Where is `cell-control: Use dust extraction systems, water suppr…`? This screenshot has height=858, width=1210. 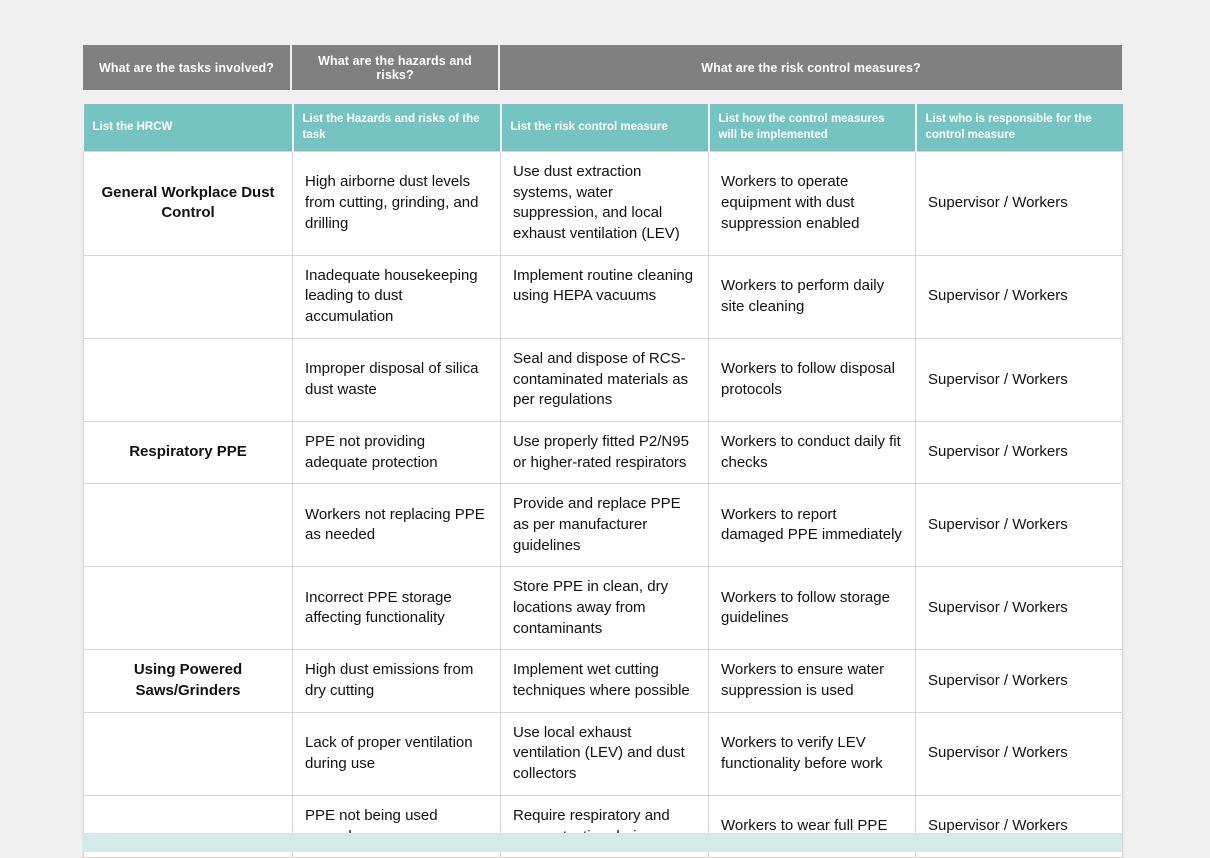 cell-control: Use dust extraction systems, water suppr… is located at coordinates (604, 203).